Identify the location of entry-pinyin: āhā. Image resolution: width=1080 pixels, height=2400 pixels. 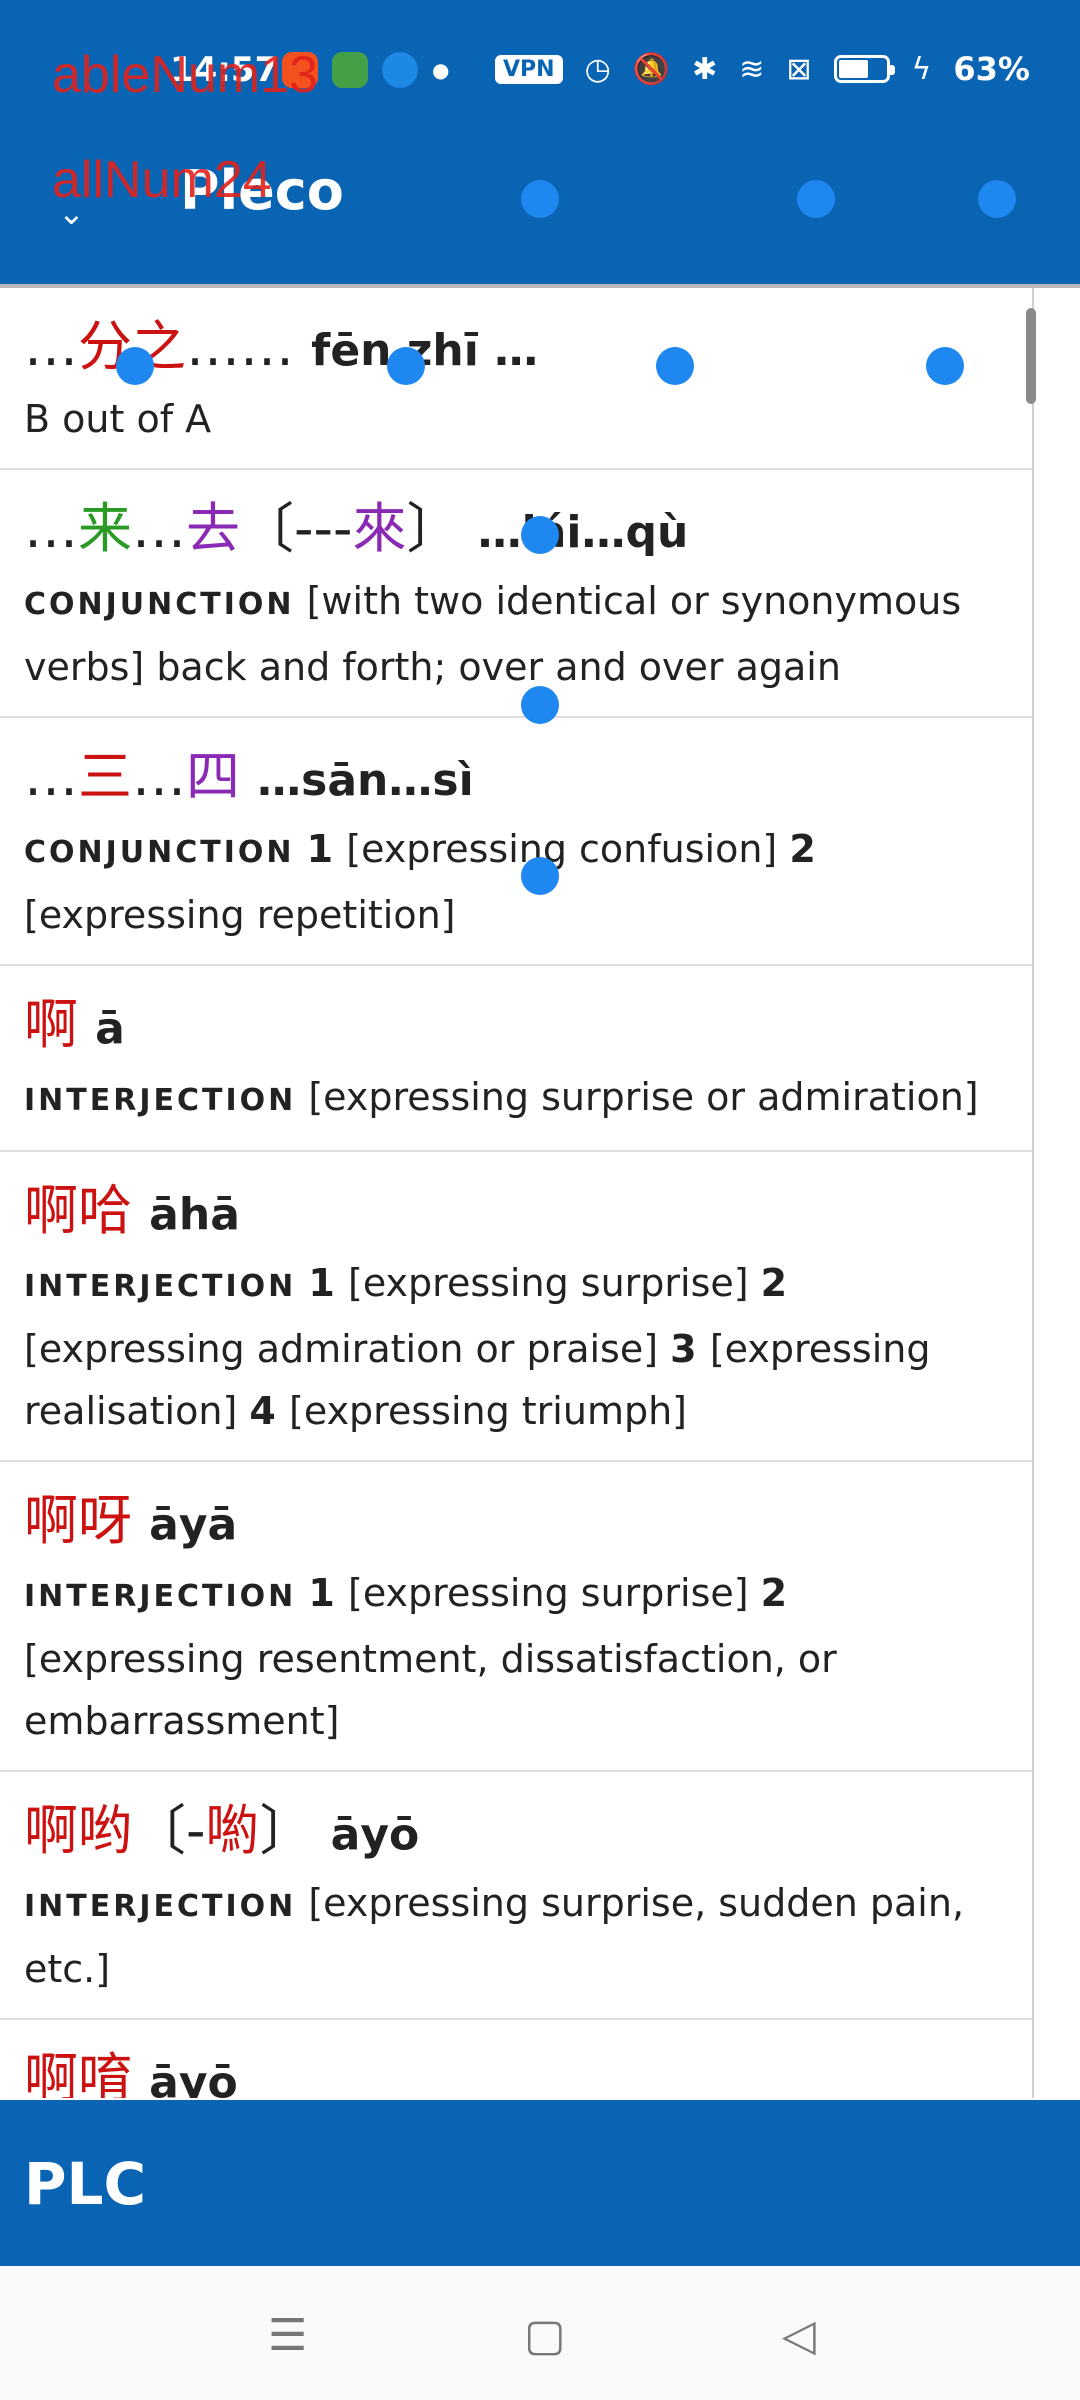
(194, 1214).